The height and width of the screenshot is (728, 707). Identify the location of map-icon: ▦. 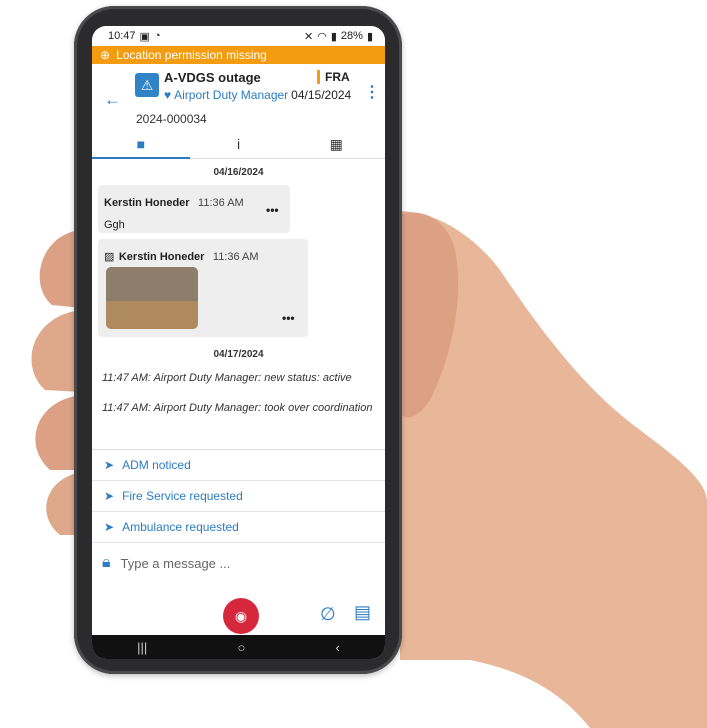
(336, 143).